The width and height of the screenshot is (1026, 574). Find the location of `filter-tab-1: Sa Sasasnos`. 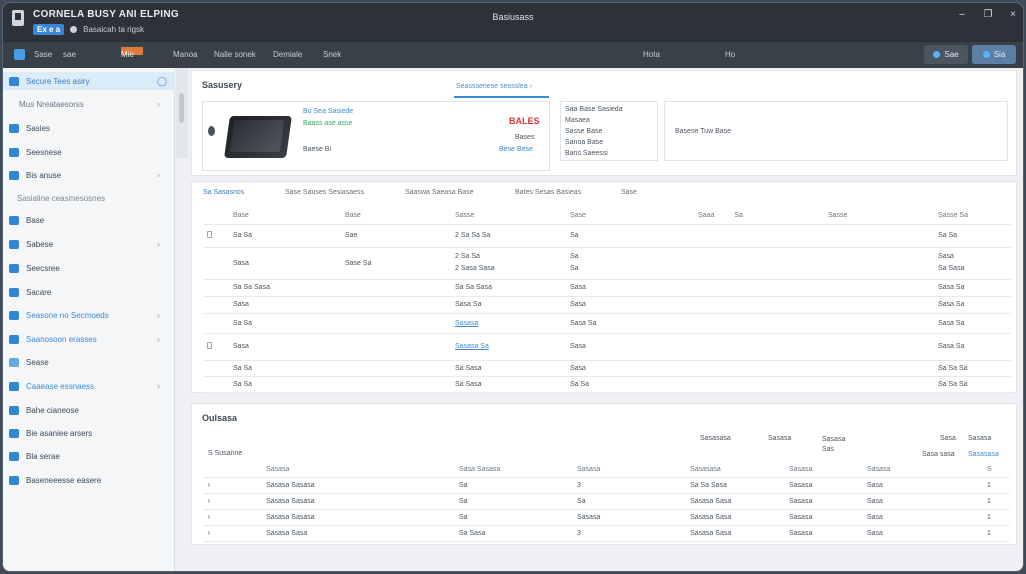

filter-tab-1: Sa Sasasnos is located at coordinates (223, 192).